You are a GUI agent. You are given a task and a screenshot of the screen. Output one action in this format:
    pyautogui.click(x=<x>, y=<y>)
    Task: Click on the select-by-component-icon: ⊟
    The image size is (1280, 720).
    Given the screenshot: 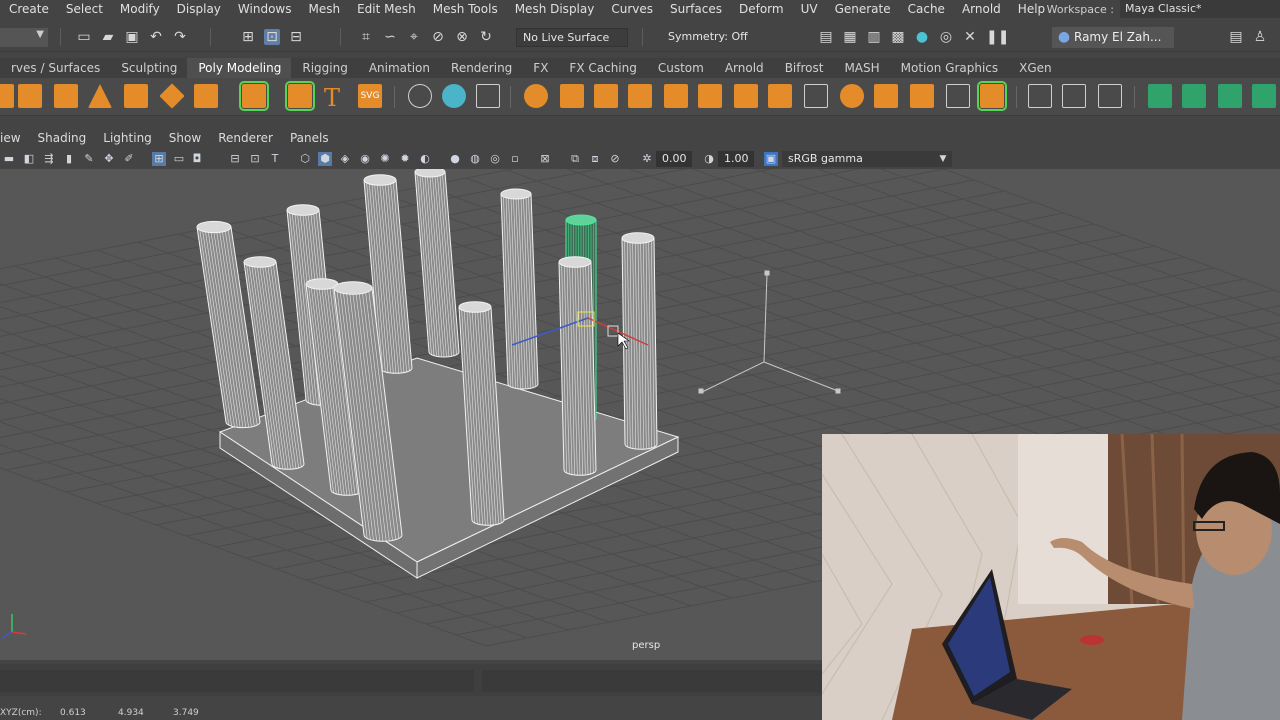 What is the action you would take?
    pyautogui.click(x=296, y=37)
    